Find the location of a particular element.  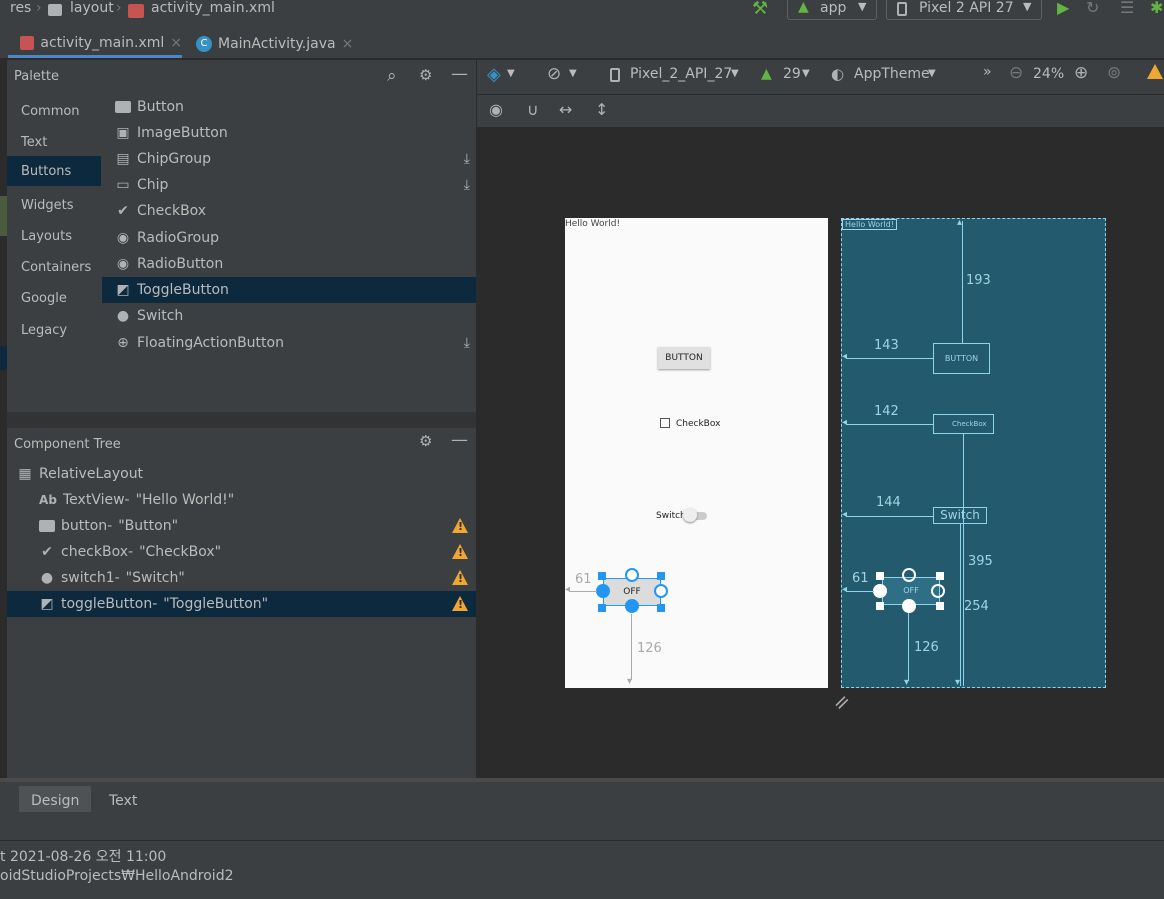

category-google: Google is located at coordinates (54, 298).